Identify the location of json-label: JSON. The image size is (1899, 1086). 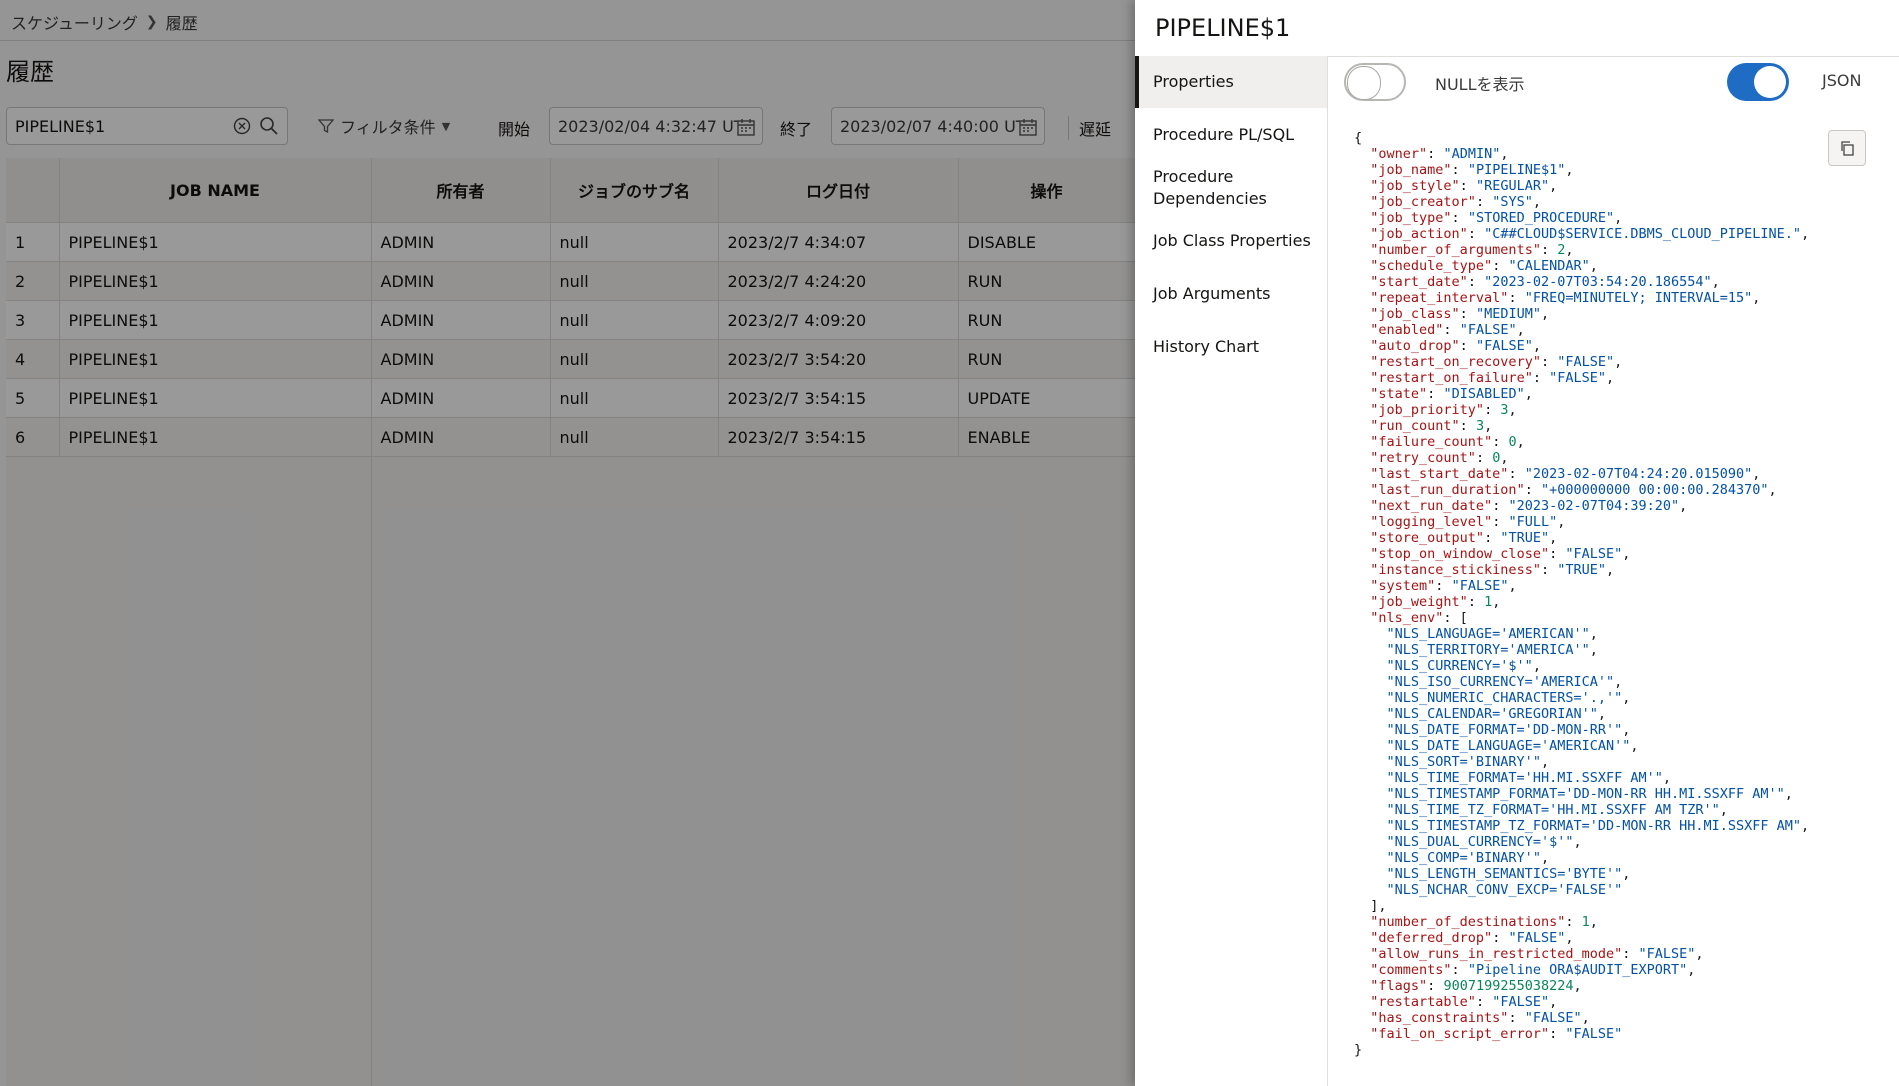
(1842, 80).